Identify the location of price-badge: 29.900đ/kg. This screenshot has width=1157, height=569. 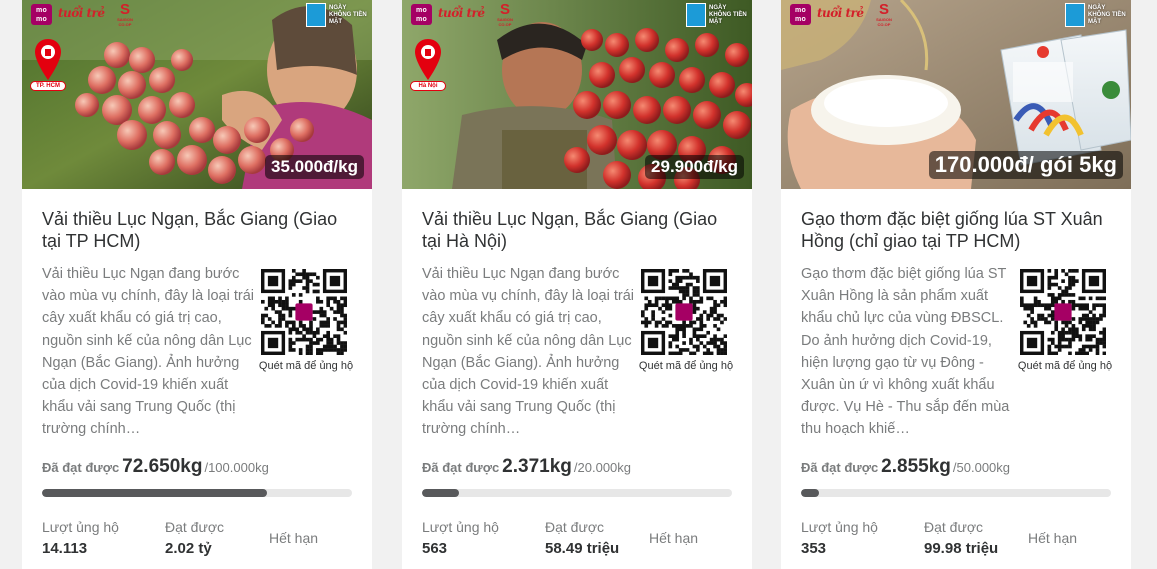
(694, 167).